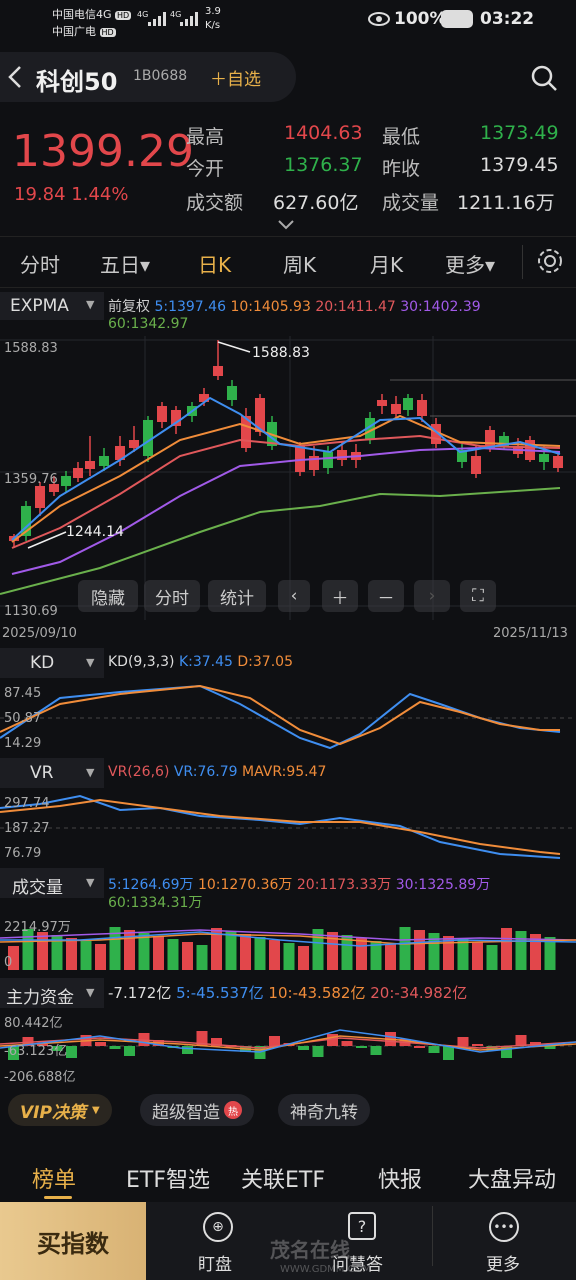 This screenshot has height=1280, width=576. Describe the element at coordinates (53, 1112) in the screenshot. I see `vip-label: VIP决策` at that location.